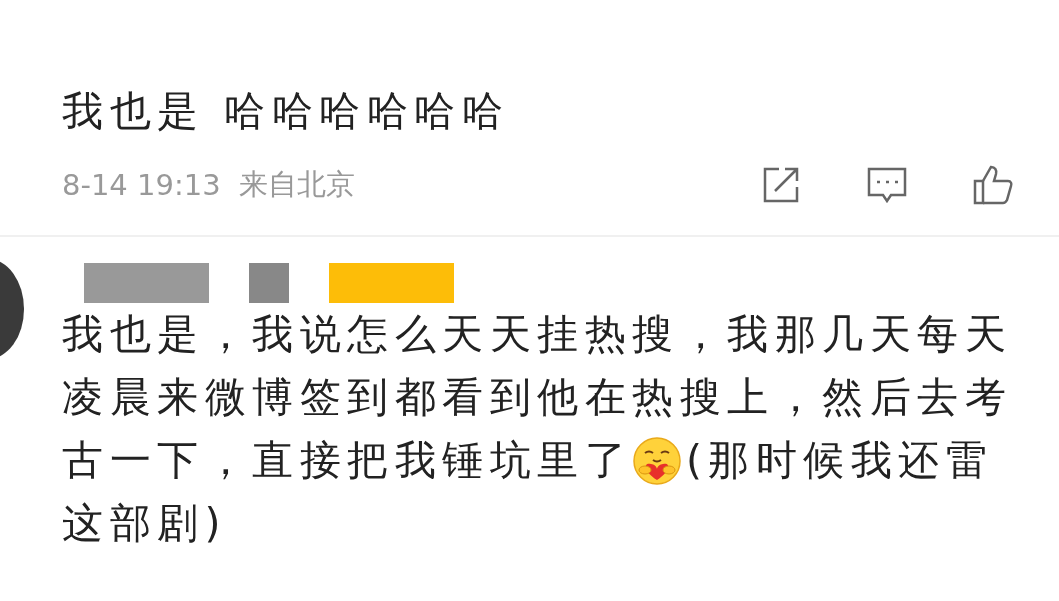 Image resolution: width=1059 pixels, height=601 pixels. I want to click on comment-text: 我也是，我说怎么天天挂热搜，我那几天每天, so click(537, 334).